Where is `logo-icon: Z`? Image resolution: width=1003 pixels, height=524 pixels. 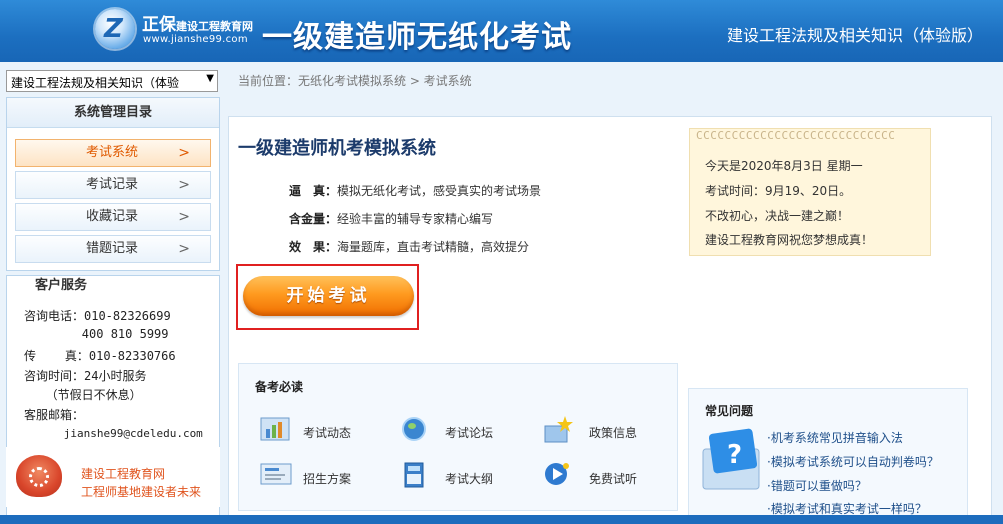 logo-icon: Z is located at coordinates (115, 29).